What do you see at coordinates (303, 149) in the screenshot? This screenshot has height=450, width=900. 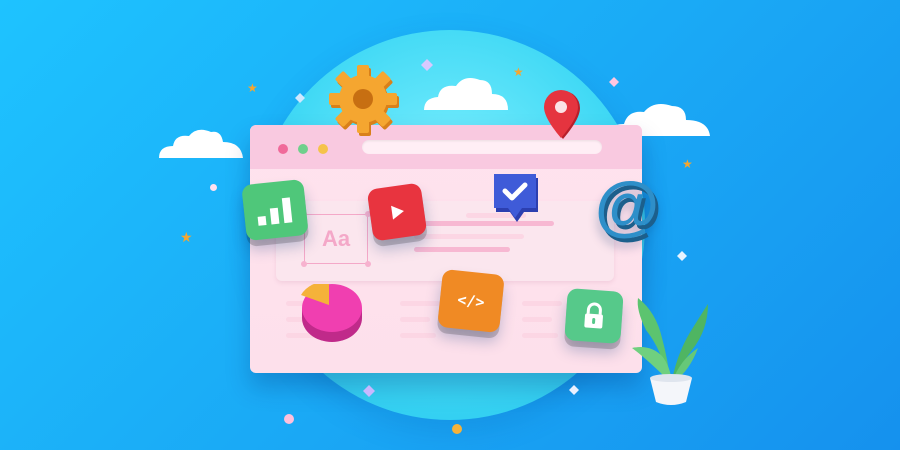 I see `minimize-dot` at bounding box center [303, 149].